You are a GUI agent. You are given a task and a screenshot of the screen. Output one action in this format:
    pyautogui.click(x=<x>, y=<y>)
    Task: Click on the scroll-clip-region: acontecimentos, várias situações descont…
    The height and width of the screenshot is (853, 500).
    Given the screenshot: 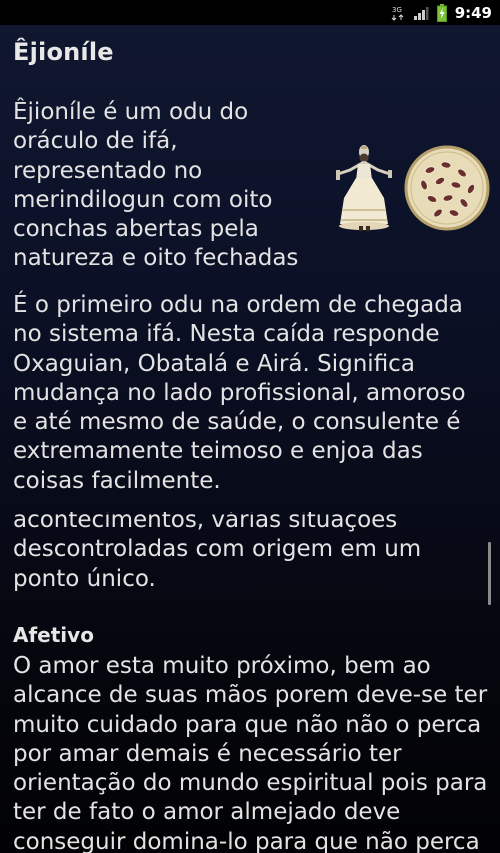 What is the action you would take?
    pyautogui.click(x=250, y=560)
    